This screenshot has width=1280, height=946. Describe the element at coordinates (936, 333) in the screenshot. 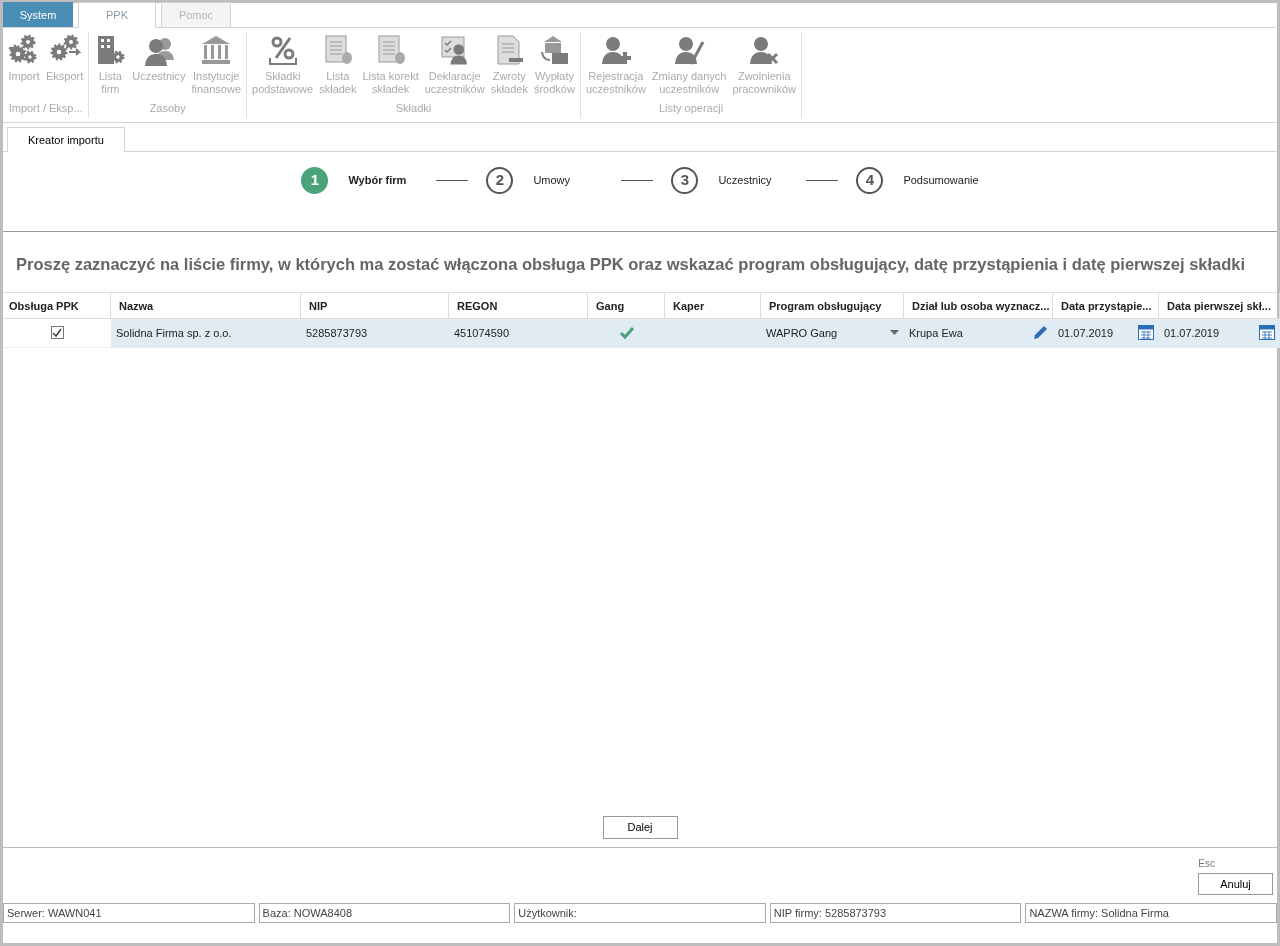

I see `table-cell-text: Krupa Ewa` at that location.